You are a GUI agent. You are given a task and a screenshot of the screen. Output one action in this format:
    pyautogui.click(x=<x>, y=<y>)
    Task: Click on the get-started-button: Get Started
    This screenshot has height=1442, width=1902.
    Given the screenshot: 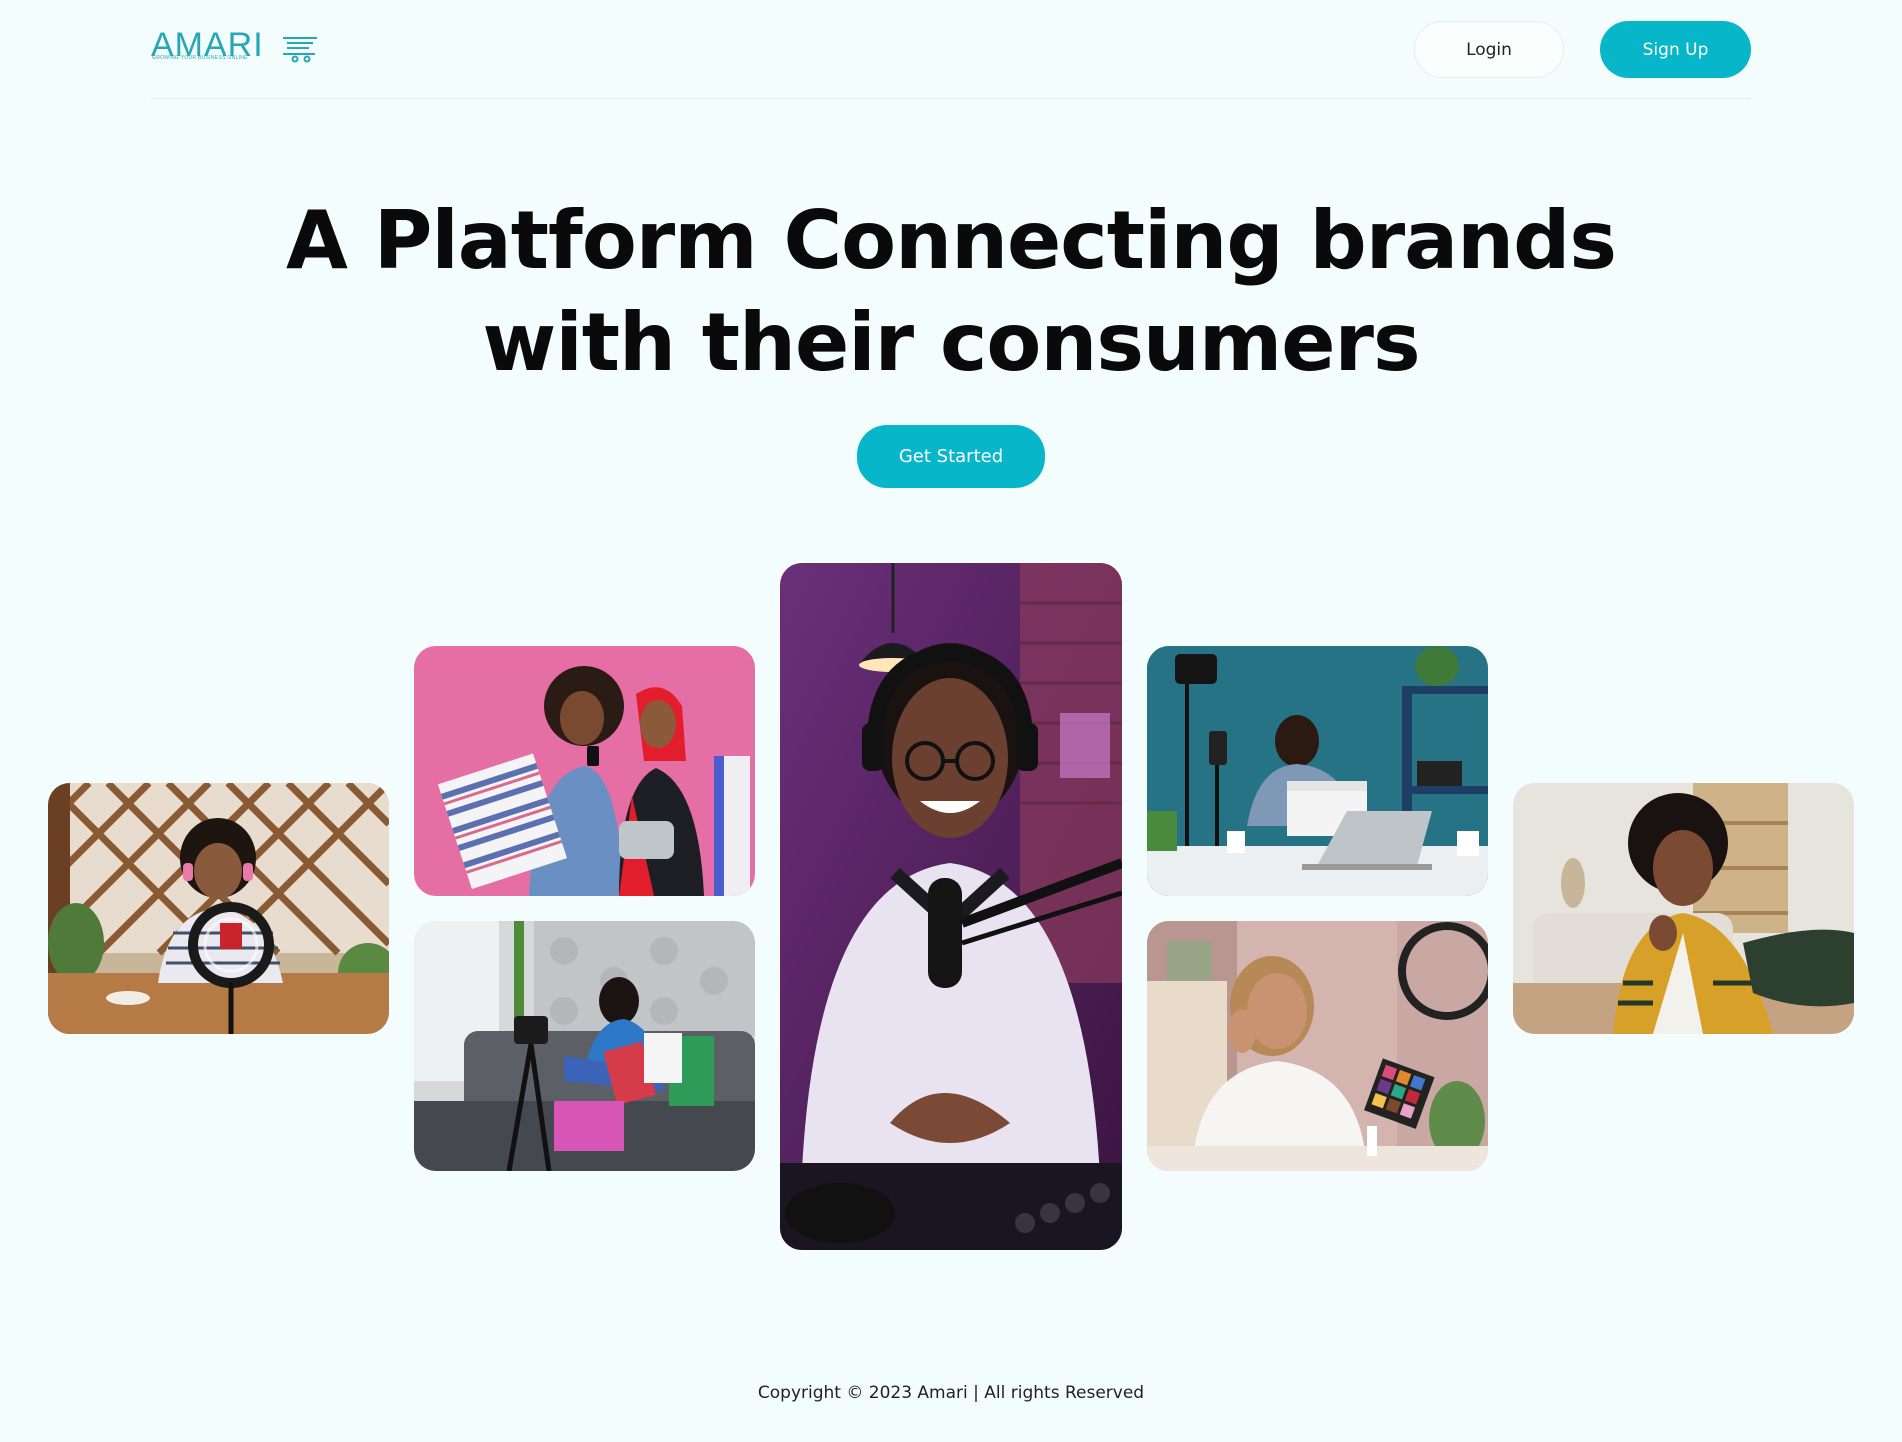 What is the action you would take?
    pyautogui.click(x=951, y=456)
    